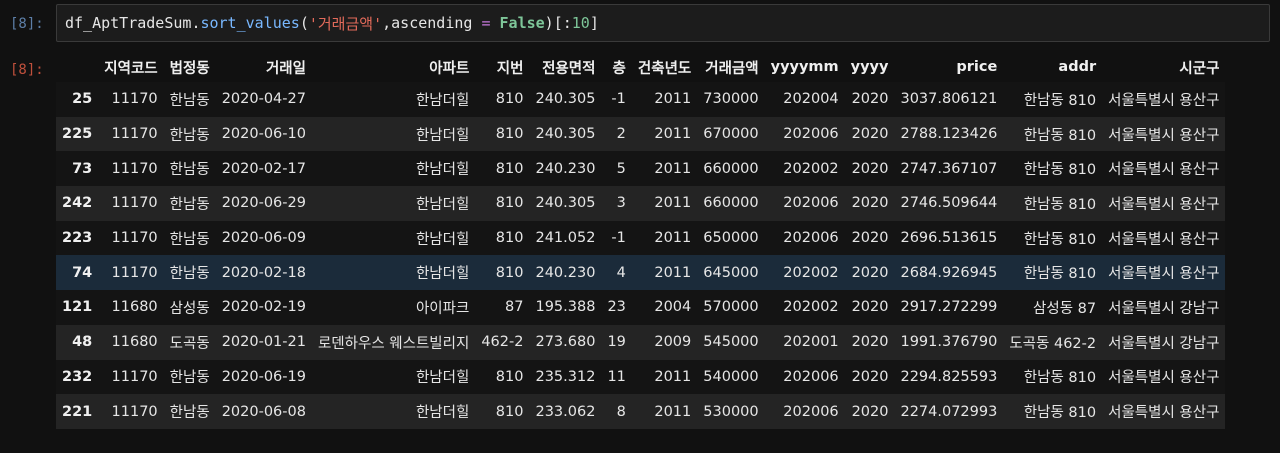 The height and width of the screenshot is (453, 1280). Describe the element at coordinates (77, 307) in the screenshot. I see `row-index: 121` at that location.